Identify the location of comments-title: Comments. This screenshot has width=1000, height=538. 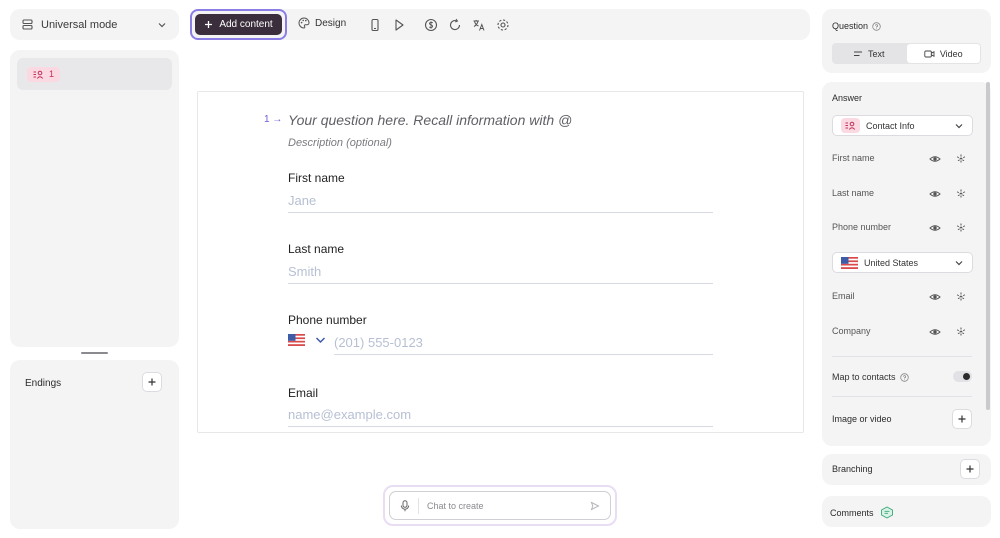
(862, 512).